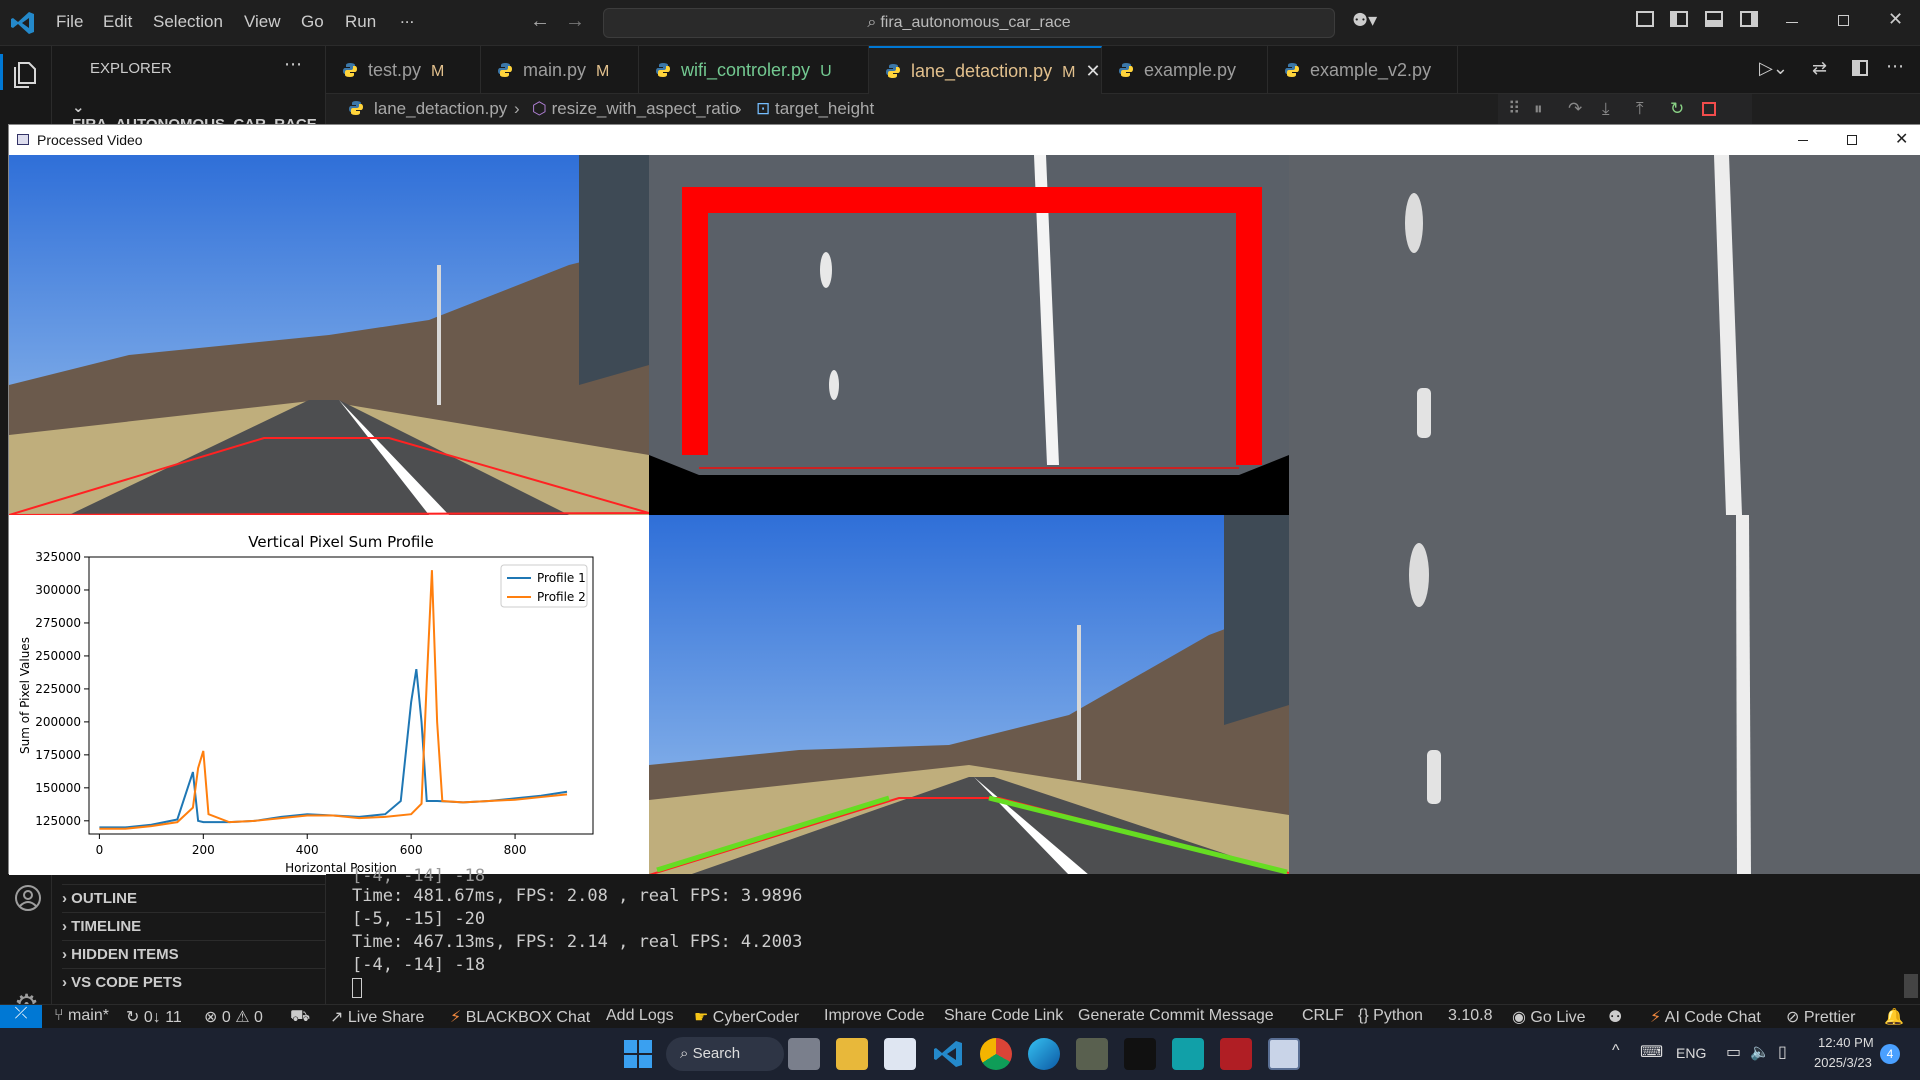 The width and height of the screenshot is (1920, 1080). I want to click on edge-icon, so click(1044, 1054).